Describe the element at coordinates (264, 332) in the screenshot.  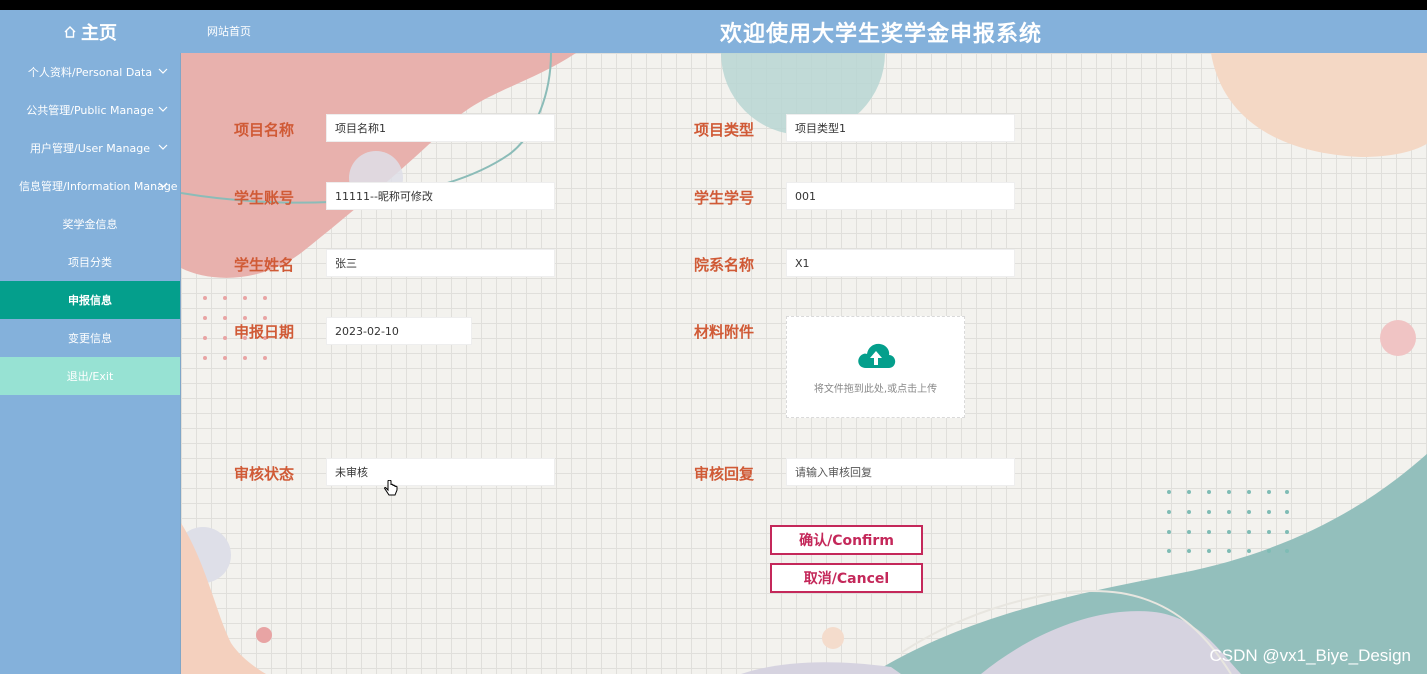
I see `apply-date-label: 申报日期` at that location.